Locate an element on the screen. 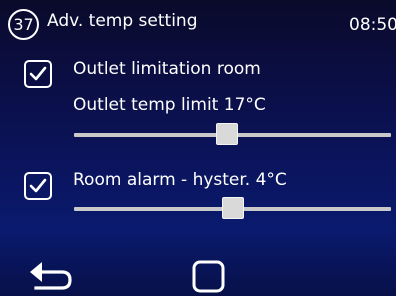 The width and height of the screenshot is (396, 296). outlet-limitation-label: Outlet limitation room is located at coordinates (167, 69).